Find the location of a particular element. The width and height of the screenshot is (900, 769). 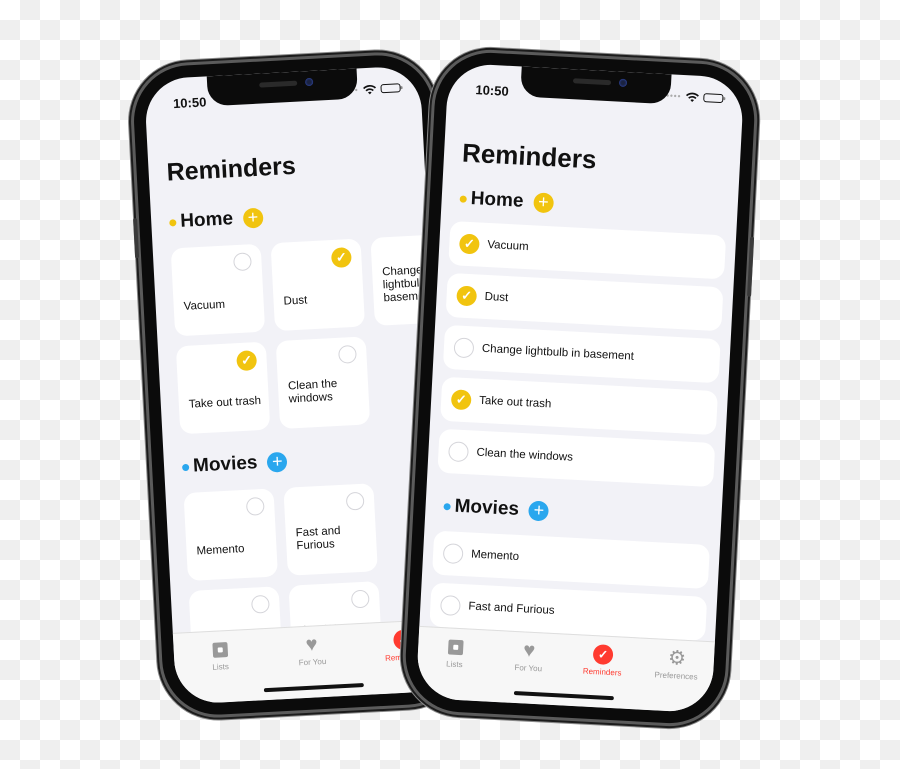

reminder-card: Vacuum is located at coordinates (218, 290).